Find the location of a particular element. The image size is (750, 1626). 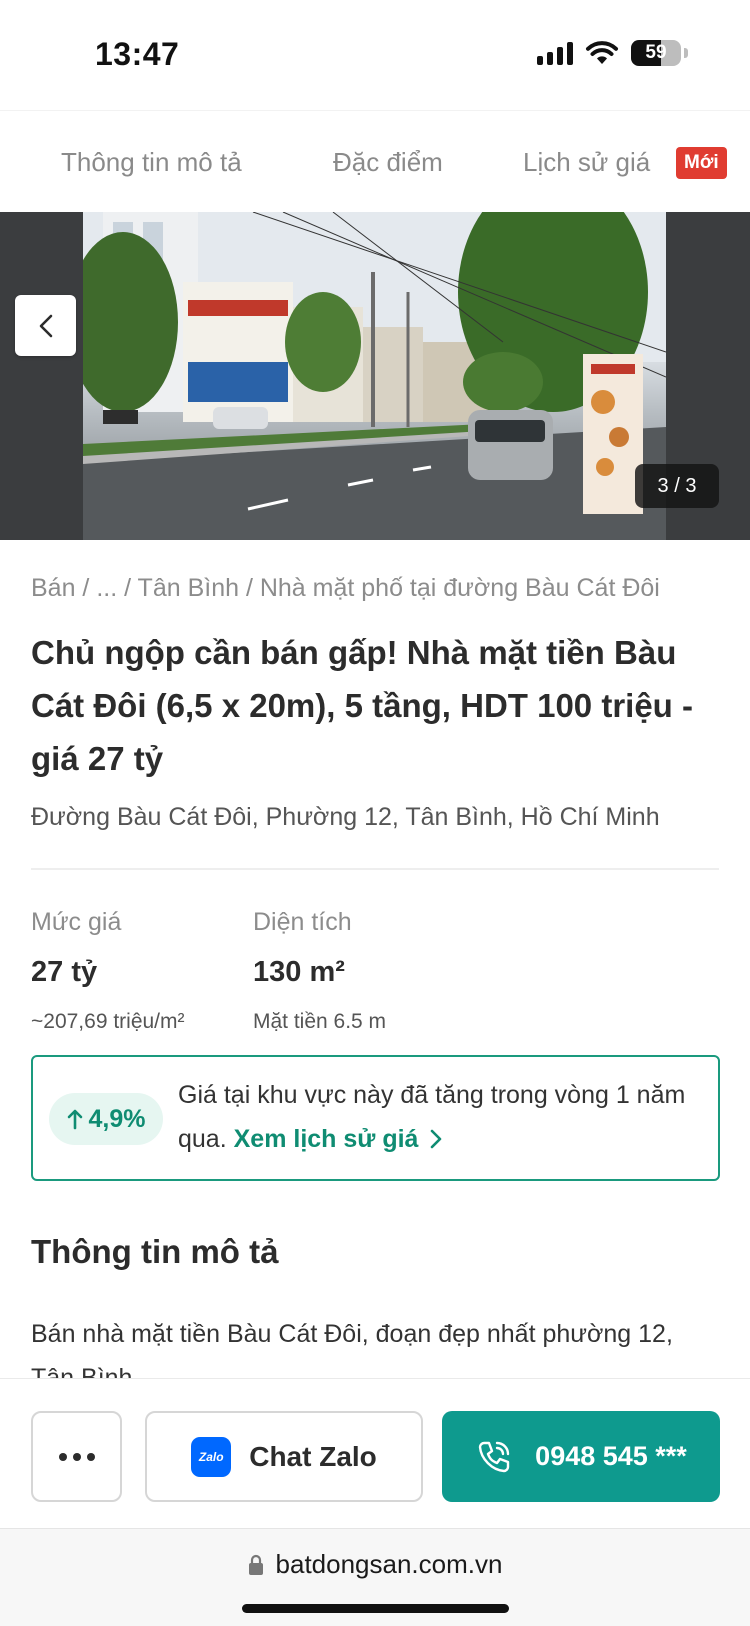

chevron-left-icon is located at coordinates (45, 325).